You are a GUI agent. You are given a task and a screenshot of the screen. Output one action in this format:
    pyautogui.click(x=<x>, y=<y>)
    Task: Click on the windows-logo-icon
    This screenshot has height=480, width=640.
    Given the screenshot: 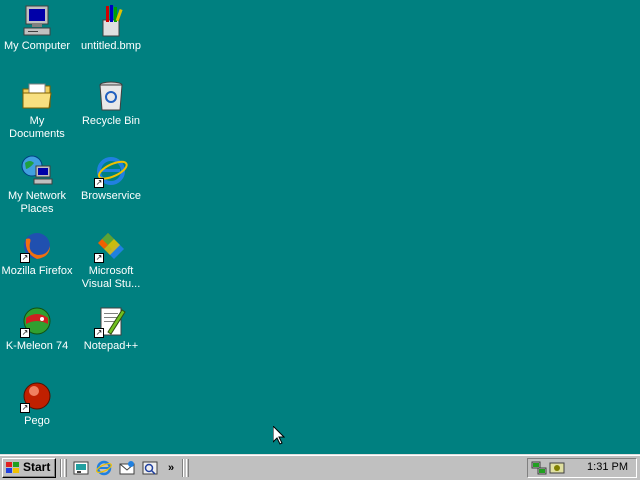 What is the action you would take?
    pyautogui.click(x=12, y=467)
    